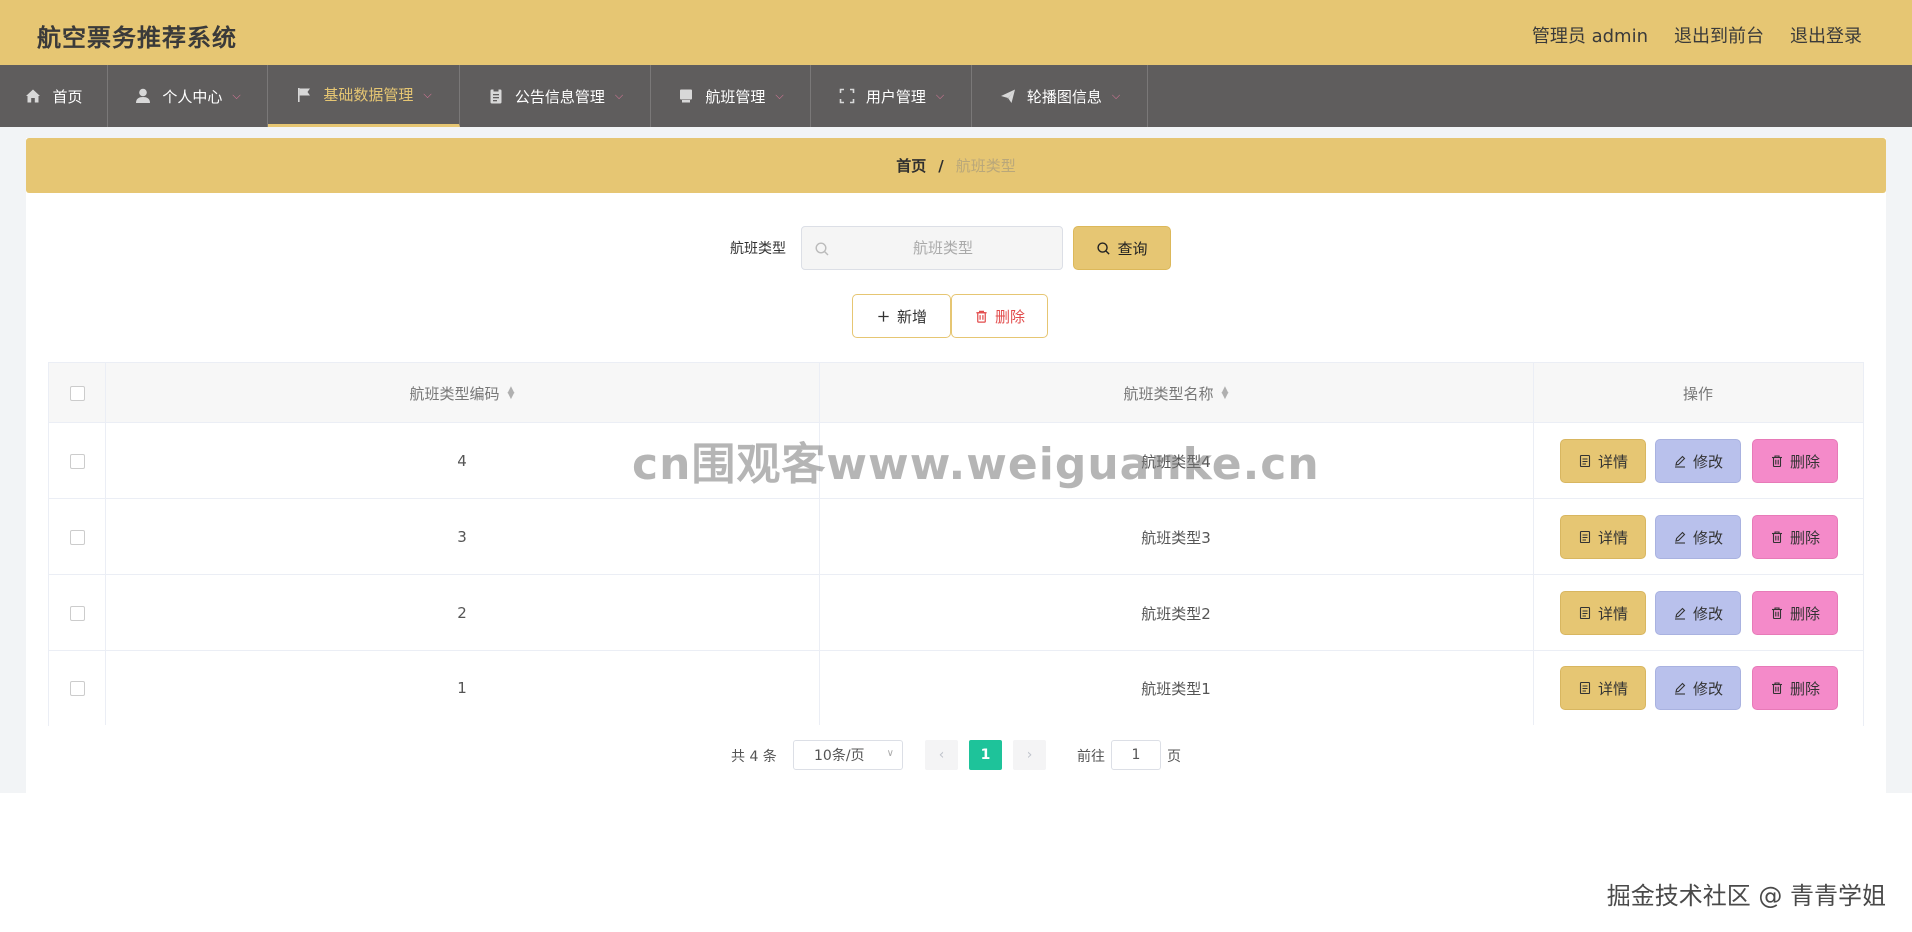 The height and width of the screenshot is (932, 1912). I want to click on nav-item-users: 用户管理 ⌵, so click(891, 96).